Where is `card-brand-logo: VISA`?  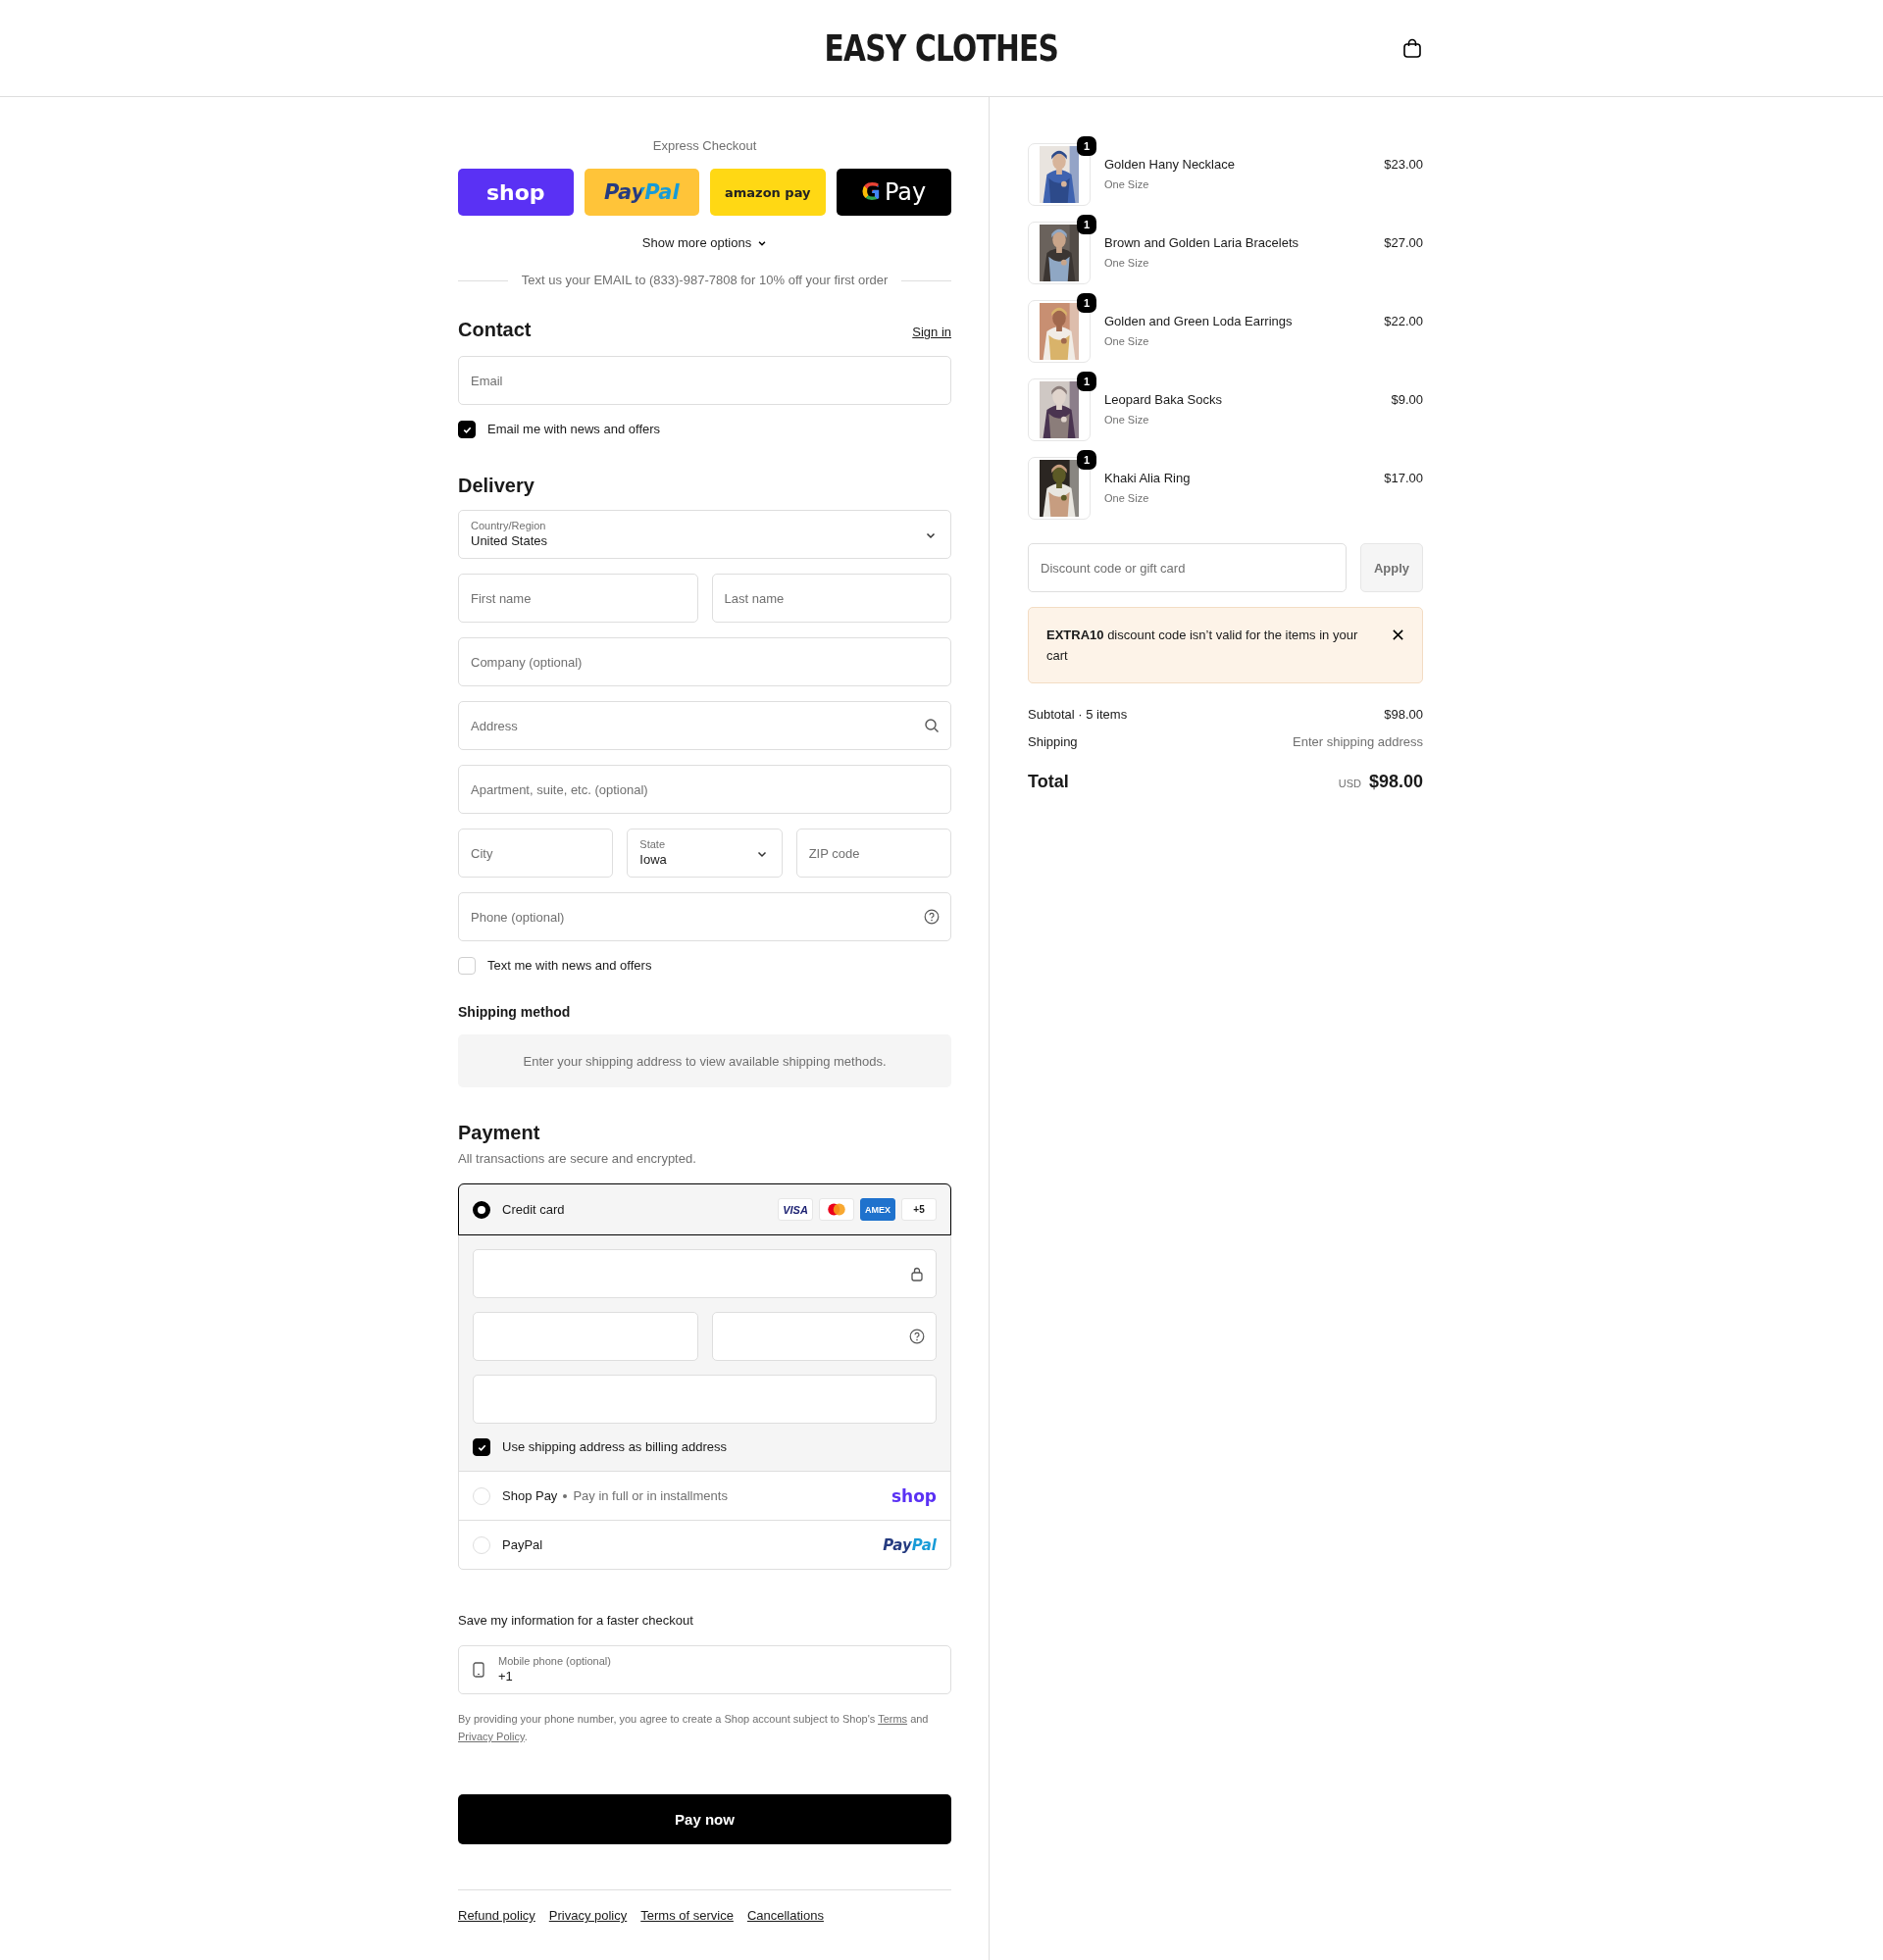 card-brand-logo: VISA is located at coordinates (795, 1209).